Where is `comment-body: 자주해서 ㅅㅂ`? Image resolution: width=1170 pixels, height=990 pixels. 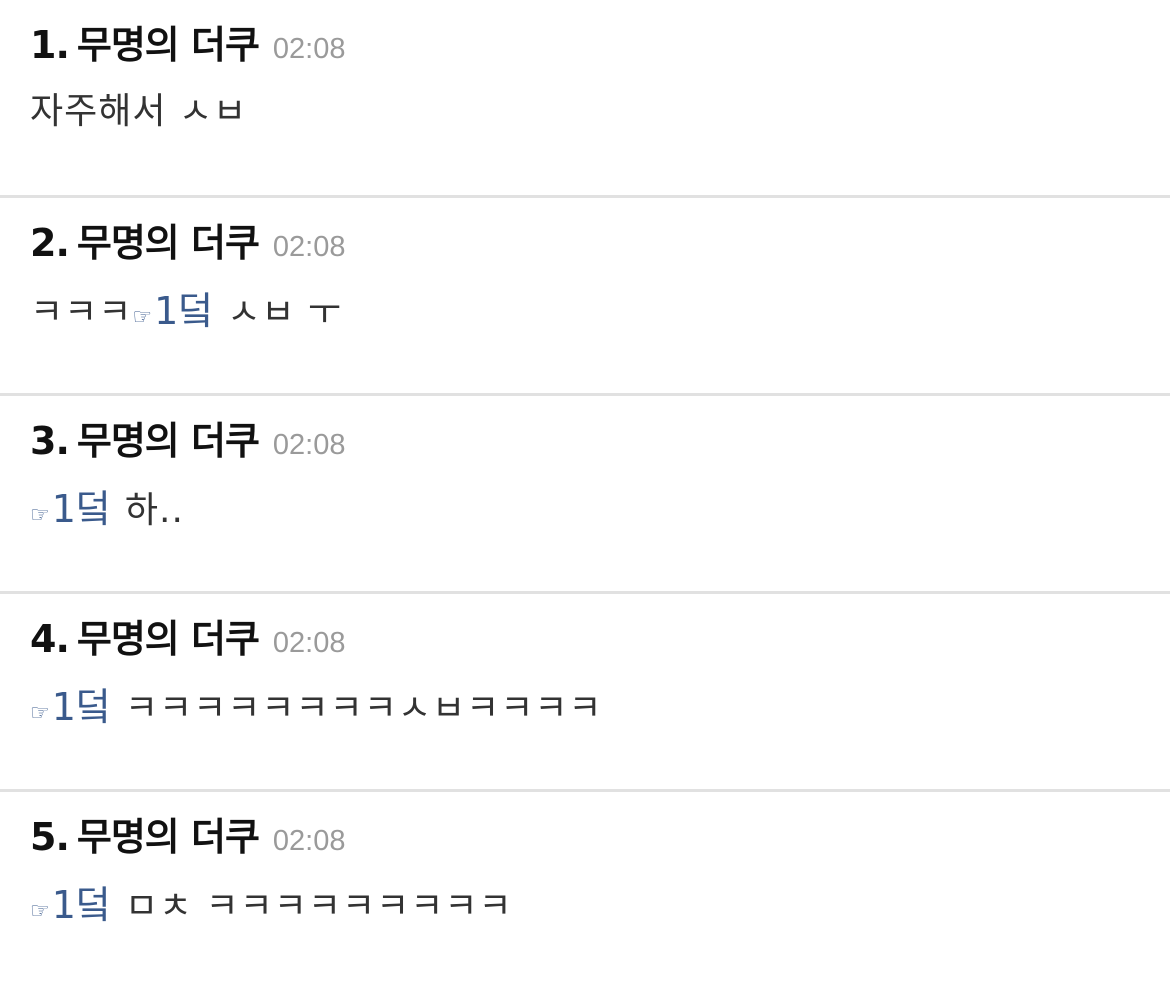
comment-body: 자주해서 ㅅㅂ is located at coordinates (138, 107).